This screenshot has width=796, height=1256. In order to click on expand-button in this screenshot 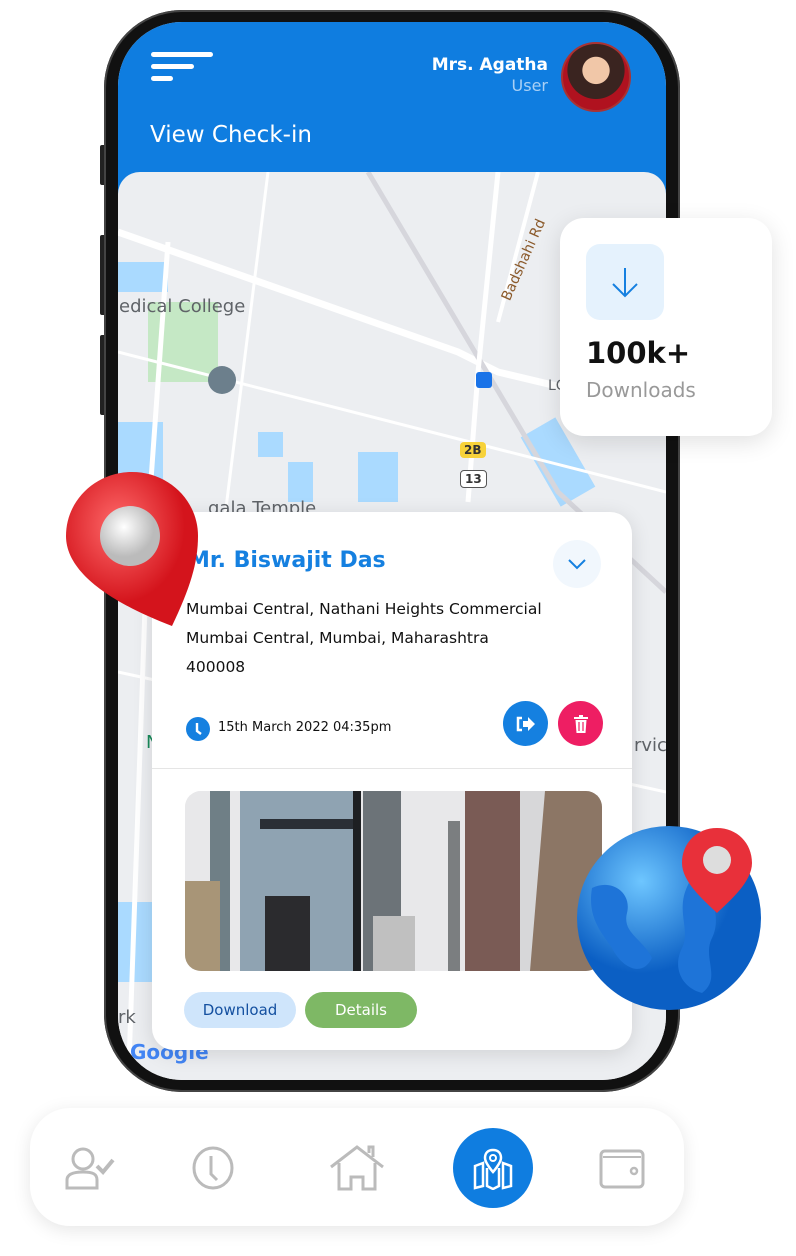, I will do `click(577, 564)`.